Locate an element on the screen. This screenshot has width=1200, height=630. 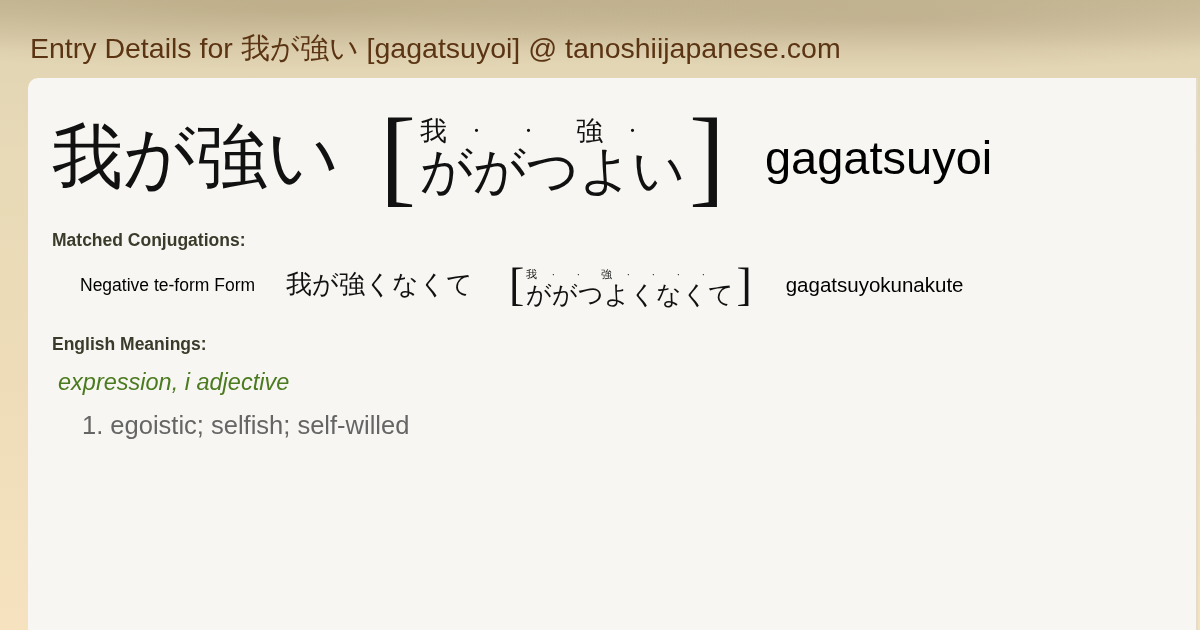
reading-kana: ががつよくなくて is located at coordinates (630, 294).